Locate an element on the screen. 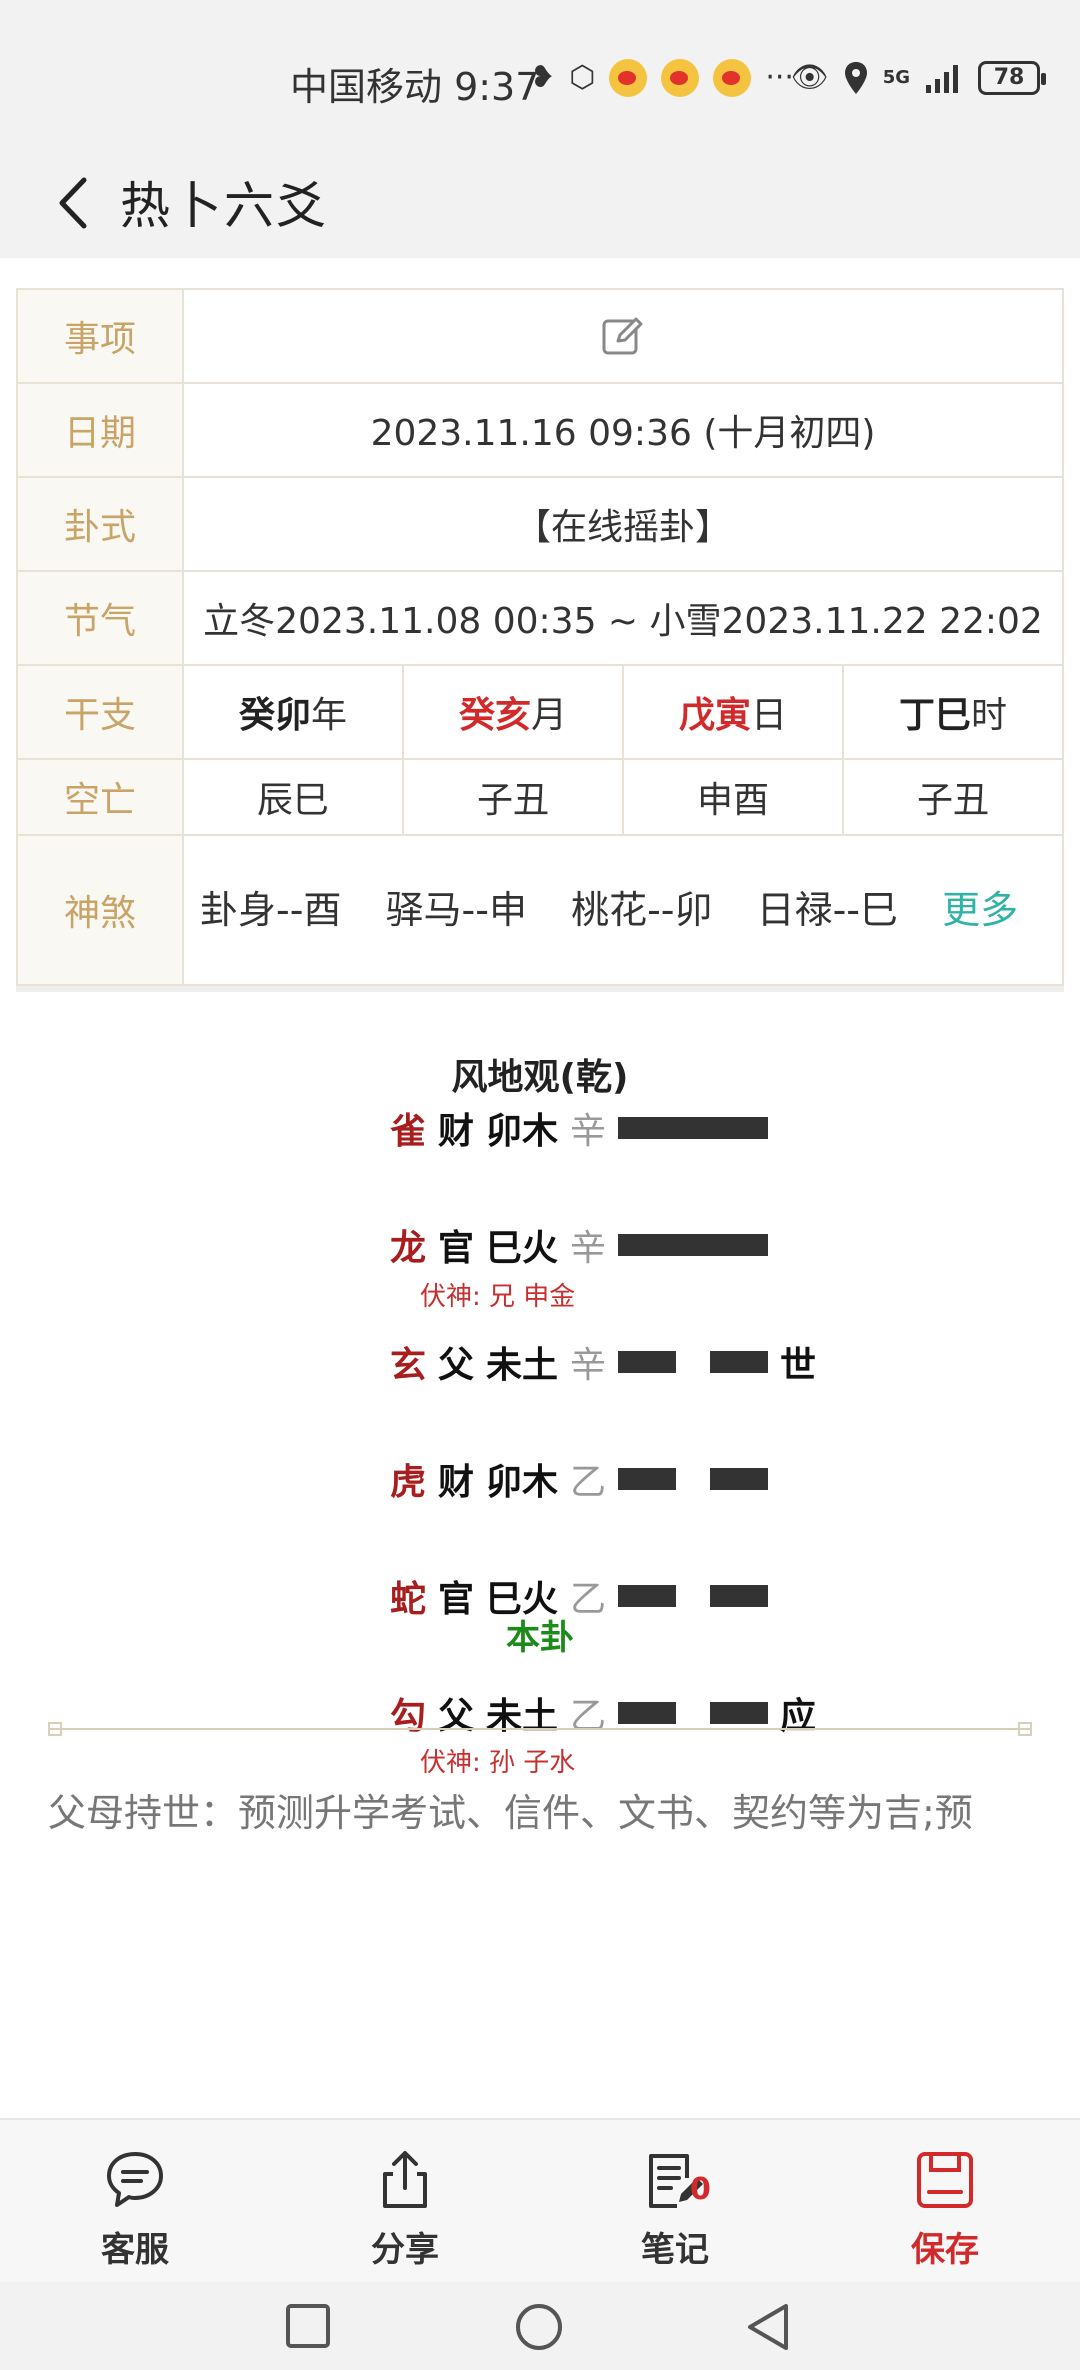 This screenshot has width=1080, height=2370. row-date: 日期 2023.11.16 09:36 (十月初四) is located at coordinates (540, 430).